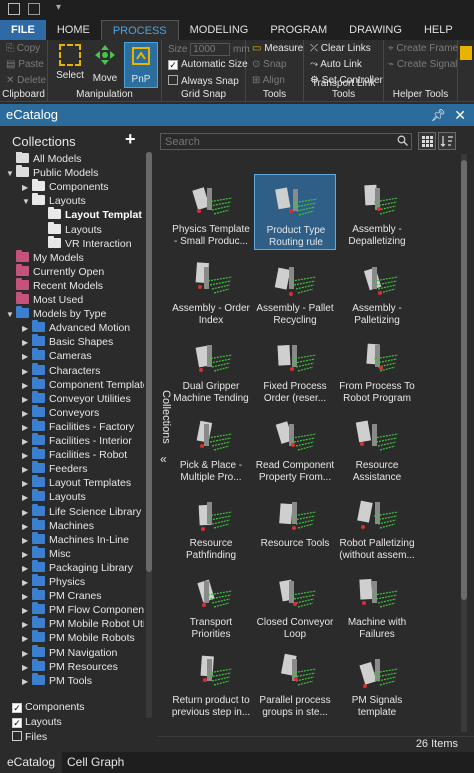 Image resolution: width=474 pixels, height=773 pixels. I want to click on tree-item: ▶ Physics, so click(53, 581).